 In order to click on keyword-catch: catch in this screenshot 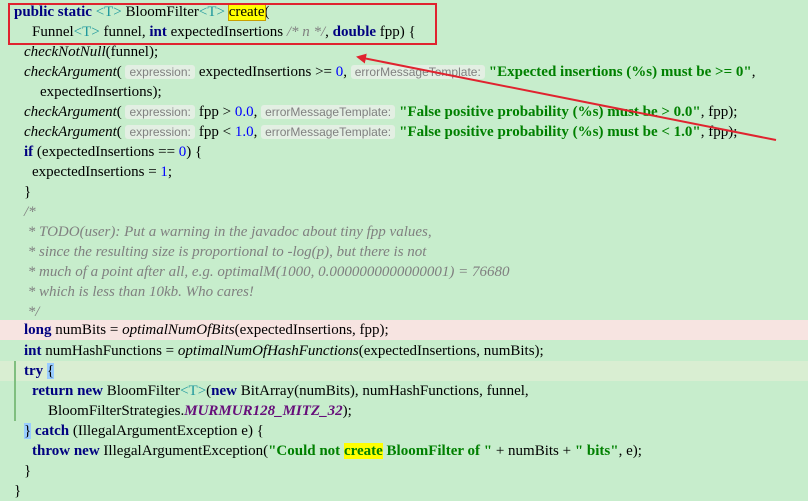, I will do `click(52, 431)`.